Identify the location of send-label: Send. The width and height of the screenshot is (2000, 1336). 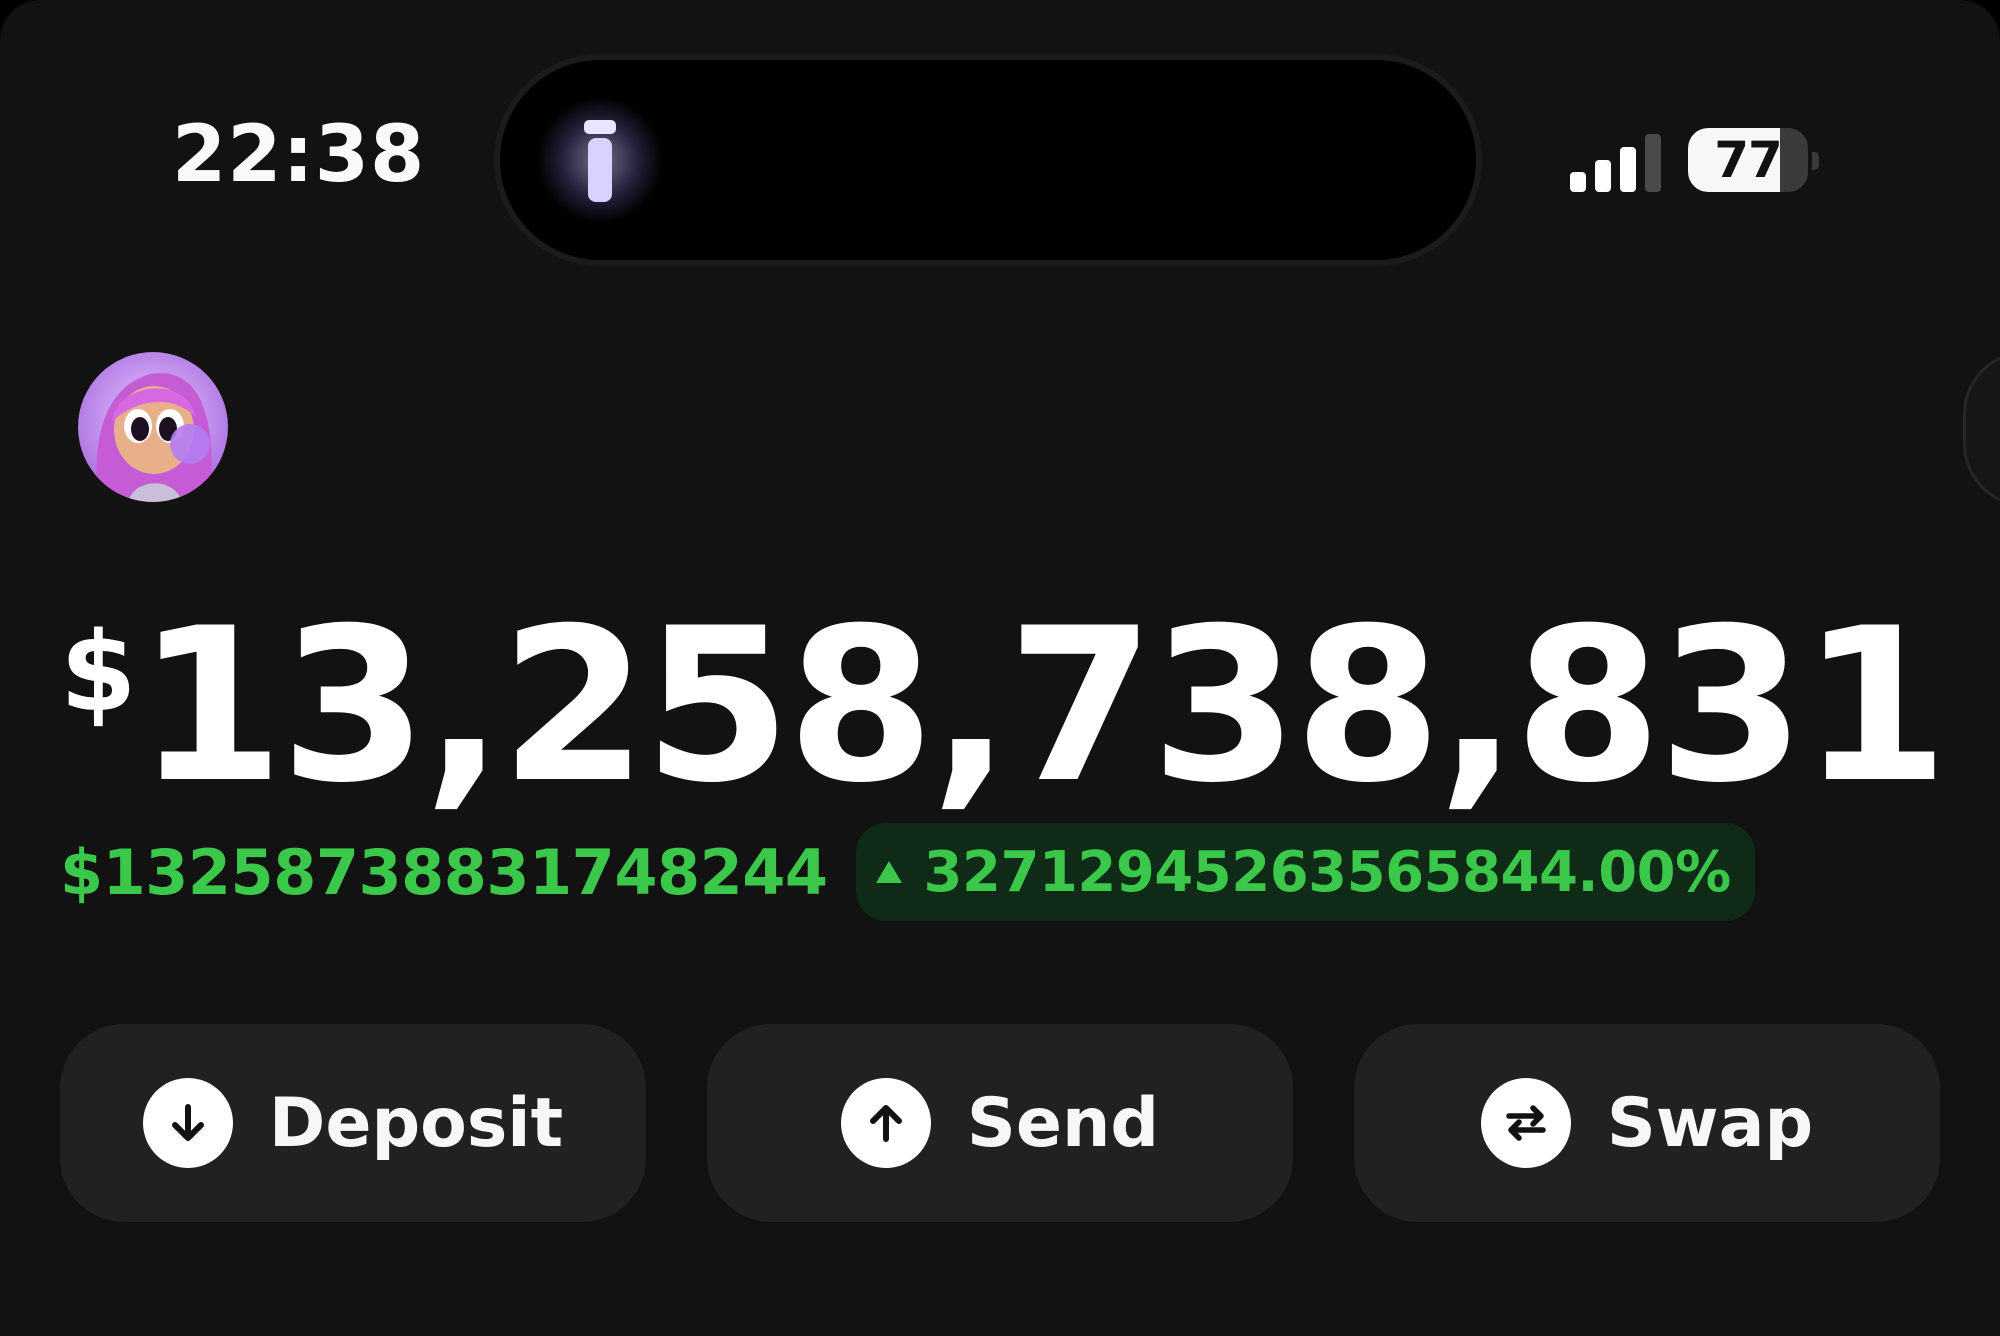
(1063, 1123).